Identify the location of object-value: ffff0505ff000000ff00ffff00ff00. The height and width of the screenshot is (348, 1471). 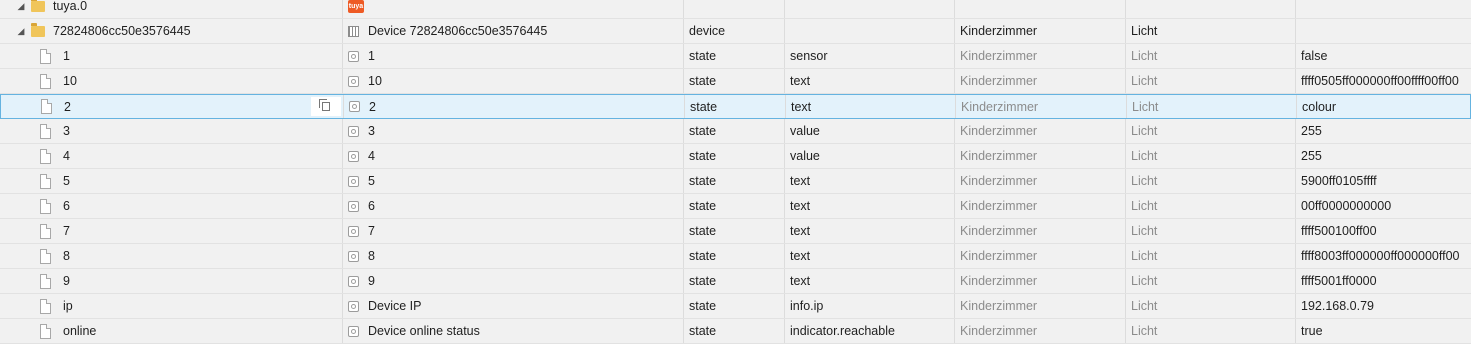
(1383, 81).